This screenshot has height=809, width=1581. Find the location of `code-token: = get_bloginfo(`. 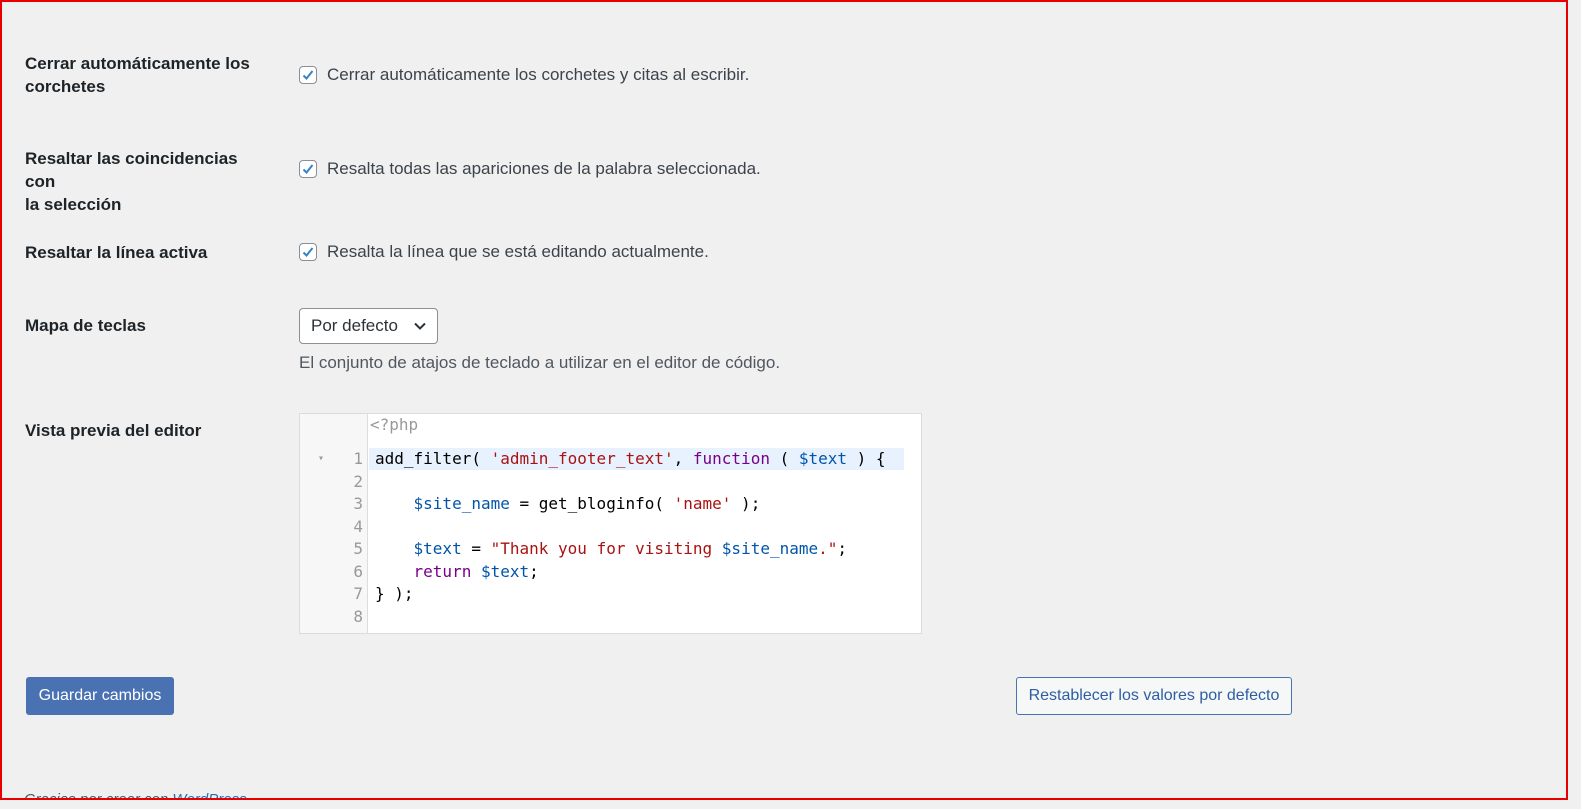

code-token: = get_bloginfo( is located at coordinates (591, 503).